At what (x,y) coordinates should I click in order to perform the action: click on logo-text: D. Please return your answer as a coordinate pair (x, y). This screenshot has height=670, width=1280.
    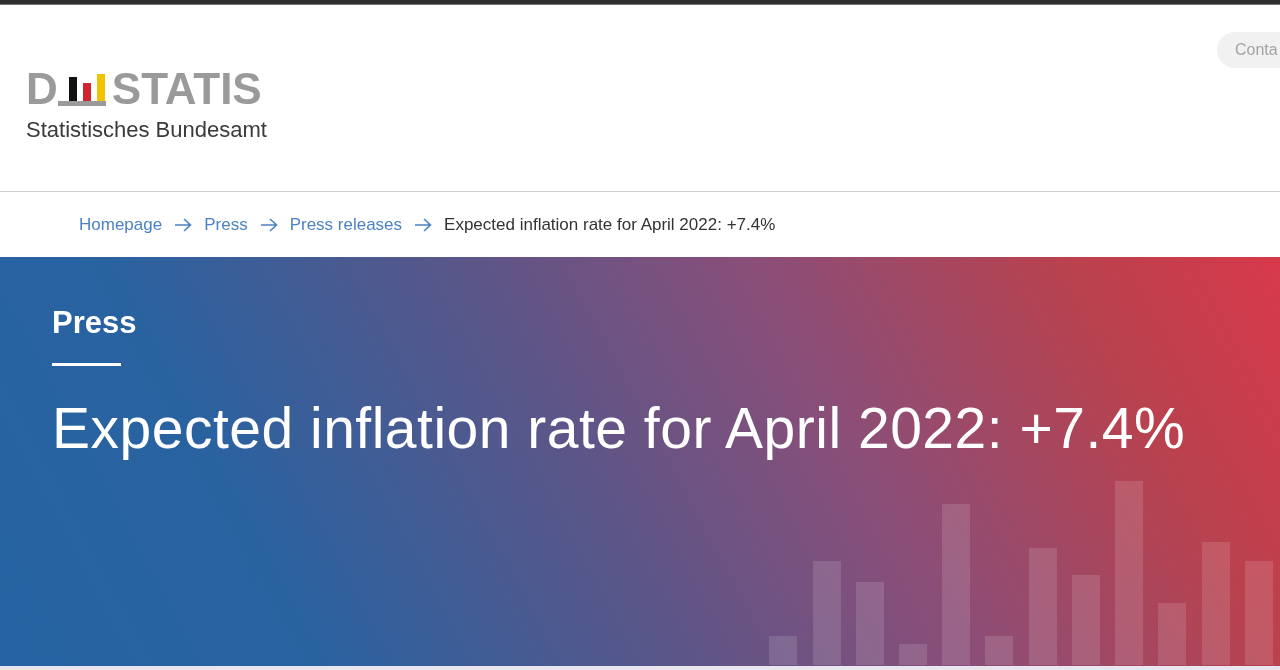
    Looking at the image, I should click on (42, 89).